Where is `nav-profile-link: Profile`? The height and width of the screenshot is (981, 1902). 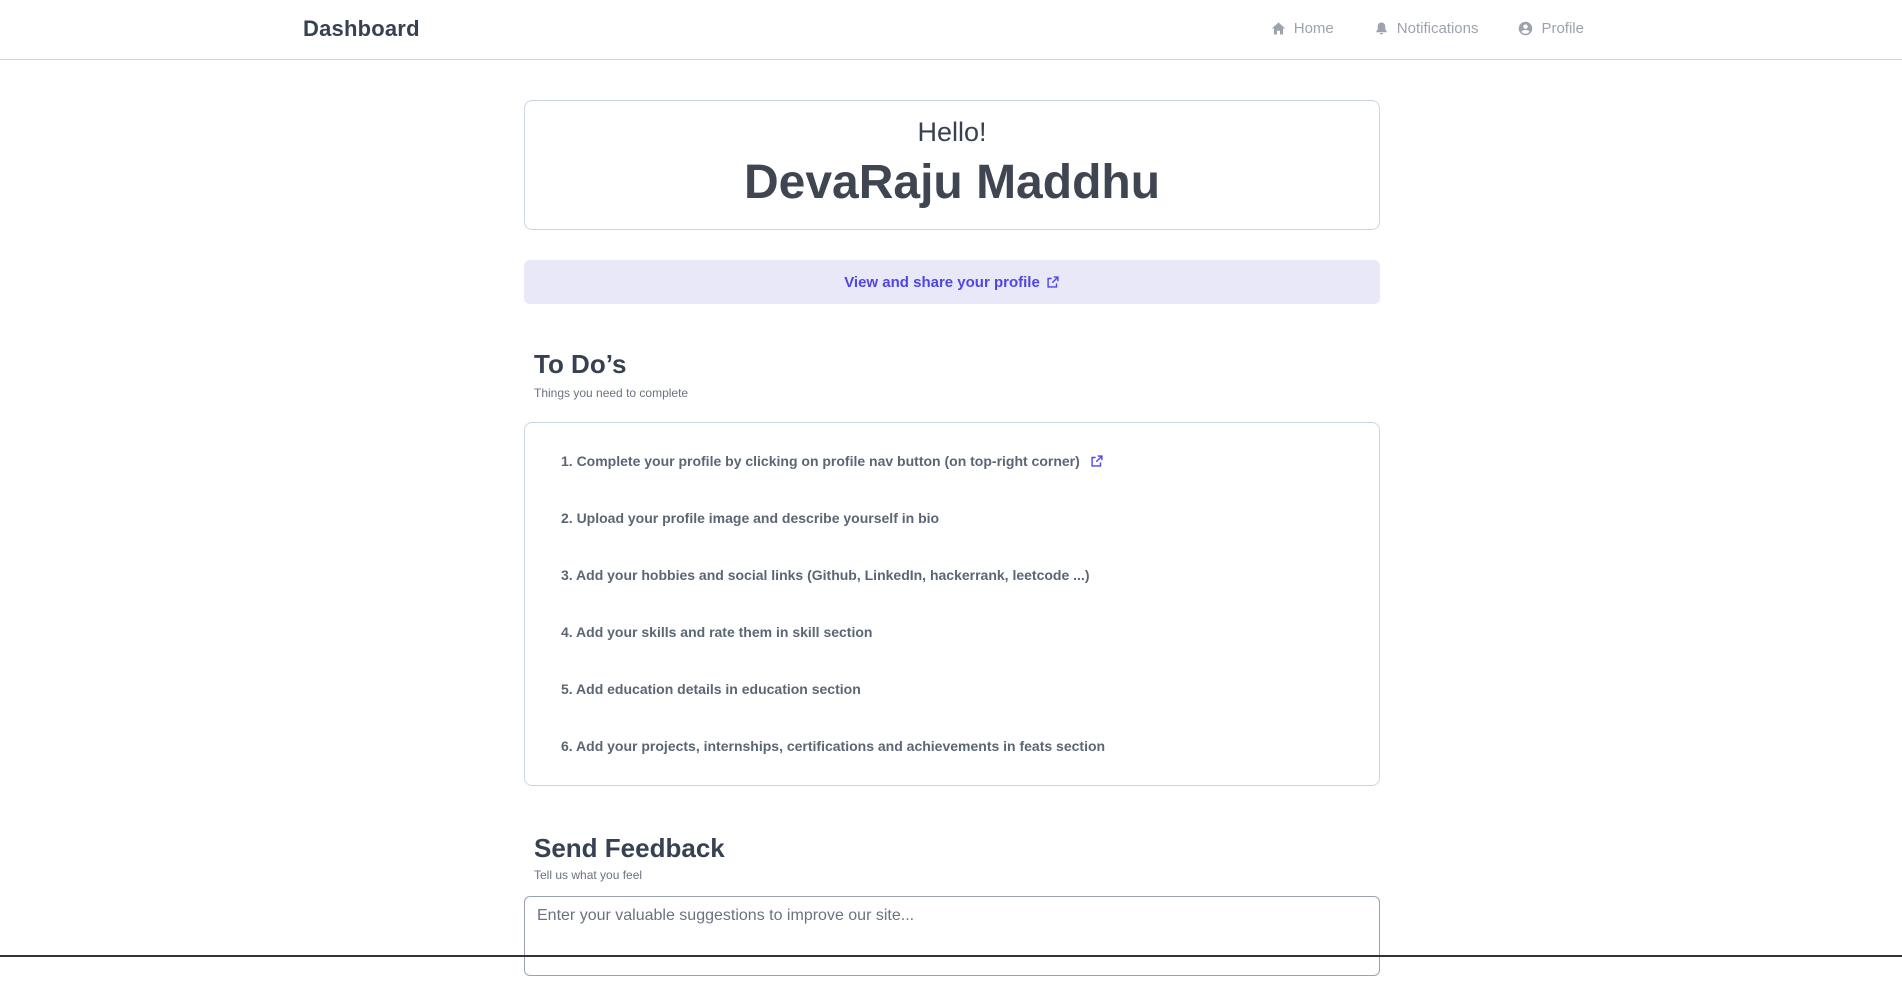
nav-profile-link: Profile is located at coordinates (1551, 28).